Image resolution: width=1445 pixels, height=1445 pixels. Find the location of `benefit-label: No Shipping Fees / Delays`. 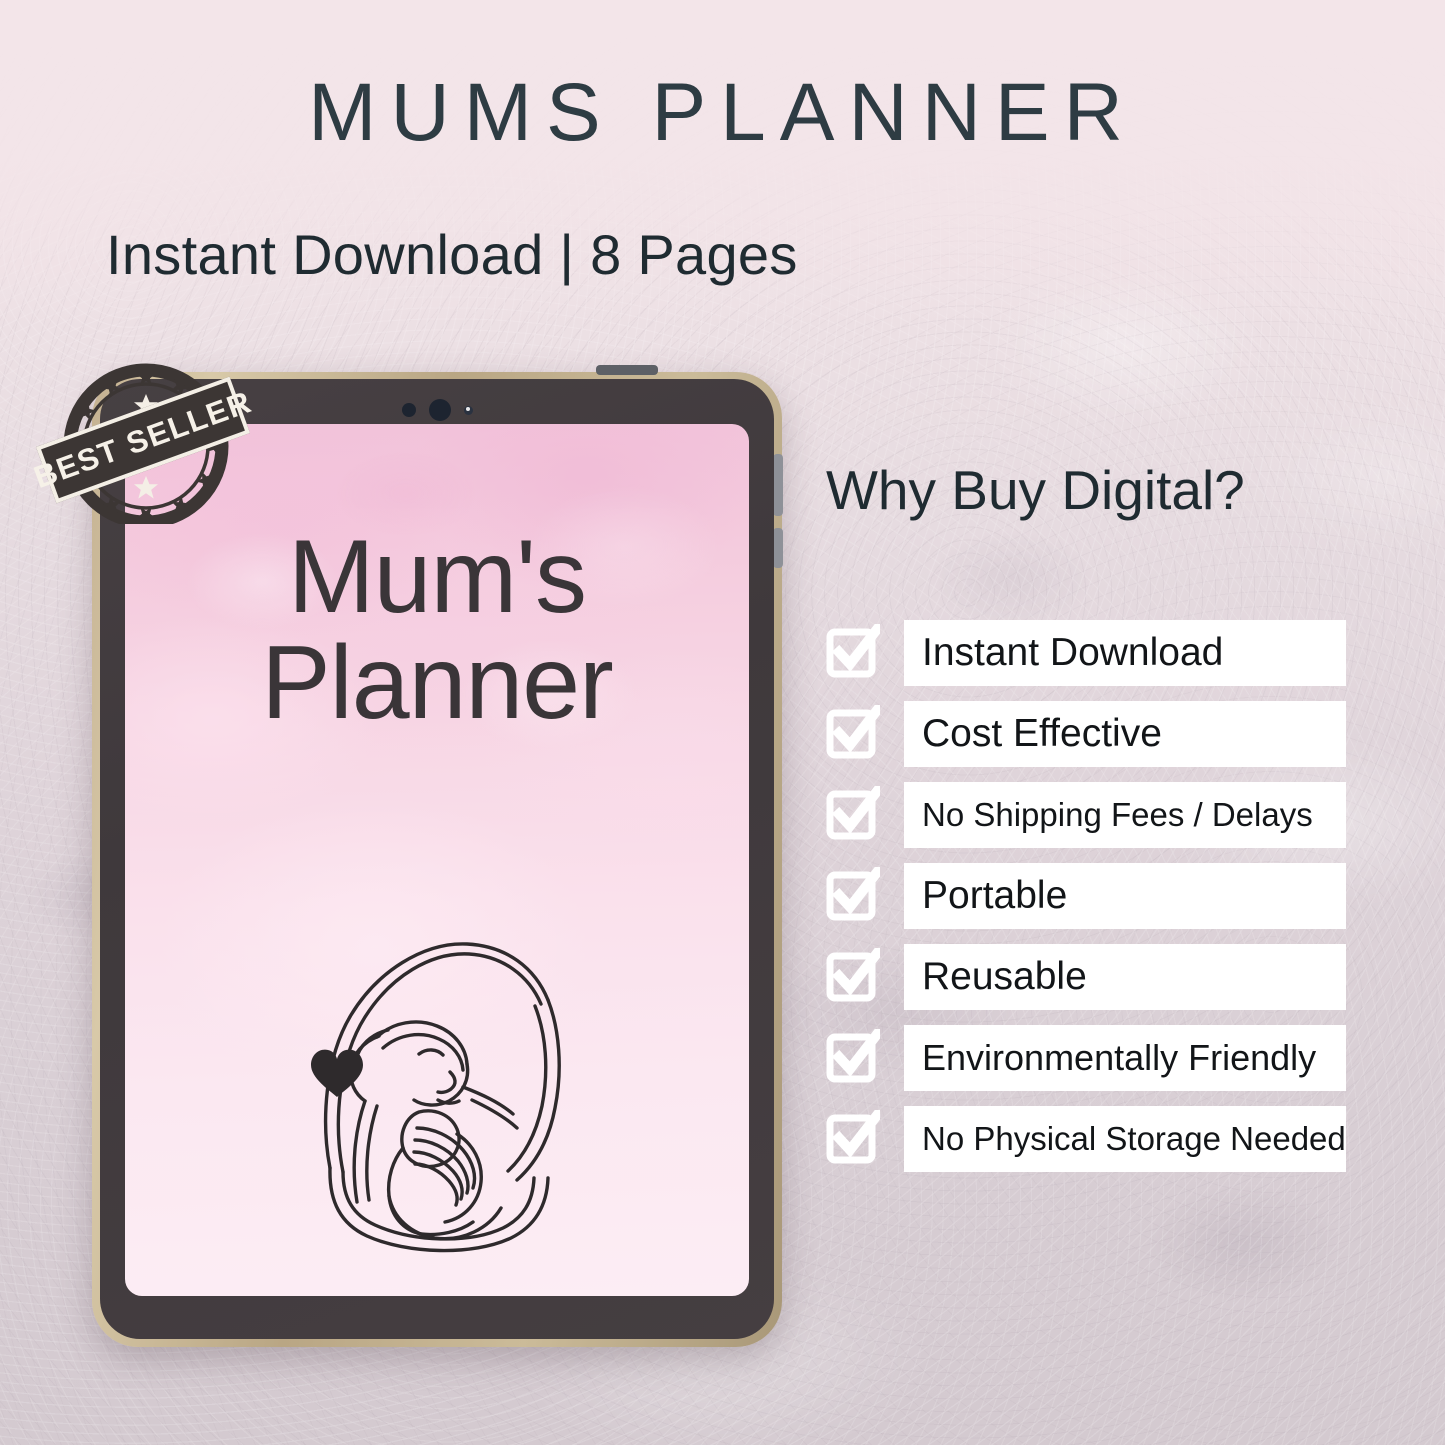

benefit-label: No Shipping Fees / Delays is located at coordinates (1117, 814).